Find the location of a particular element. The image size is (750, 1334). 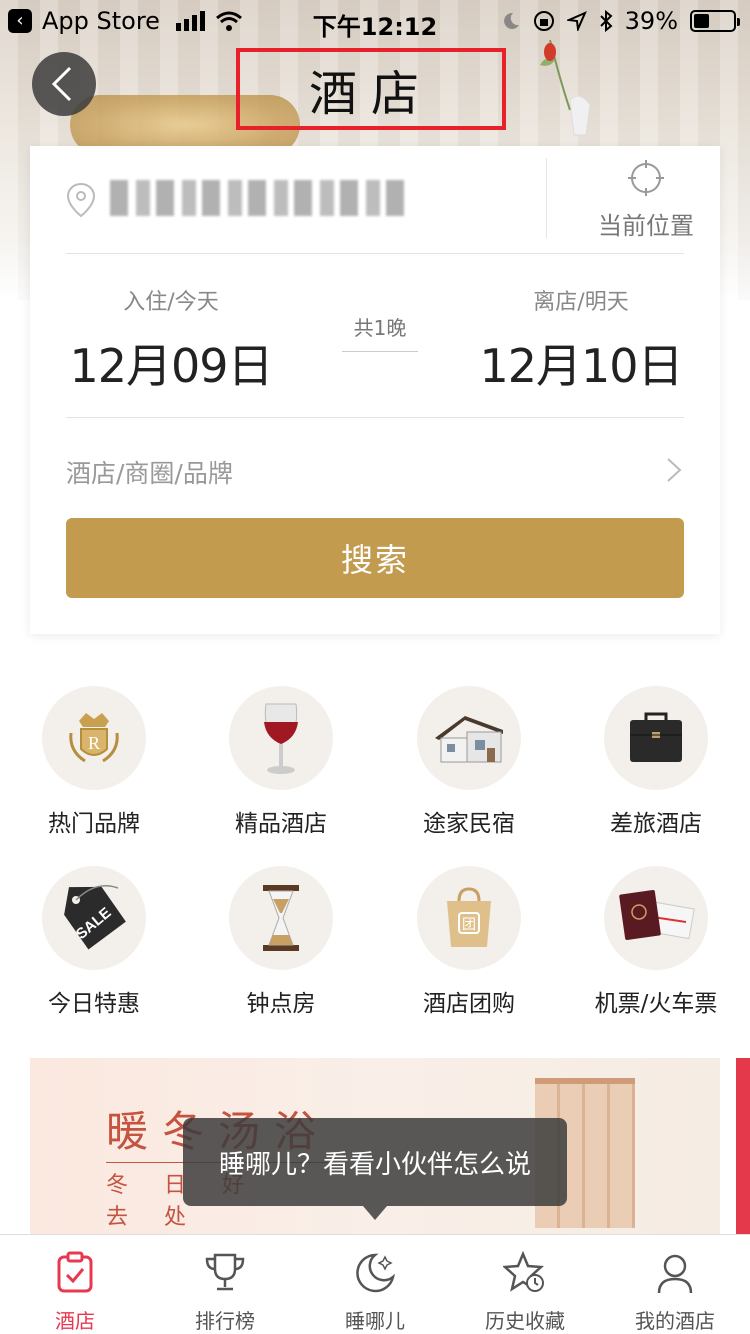

tab-sleep-where: 睡哪儿 is located at coordinates (375, 1284).